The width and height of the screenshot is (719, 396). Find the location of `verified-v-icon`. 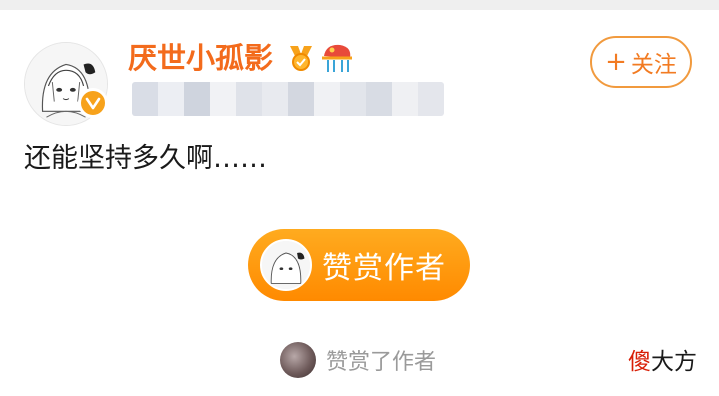

verified-v-icon is located at coordinates (93, 103).